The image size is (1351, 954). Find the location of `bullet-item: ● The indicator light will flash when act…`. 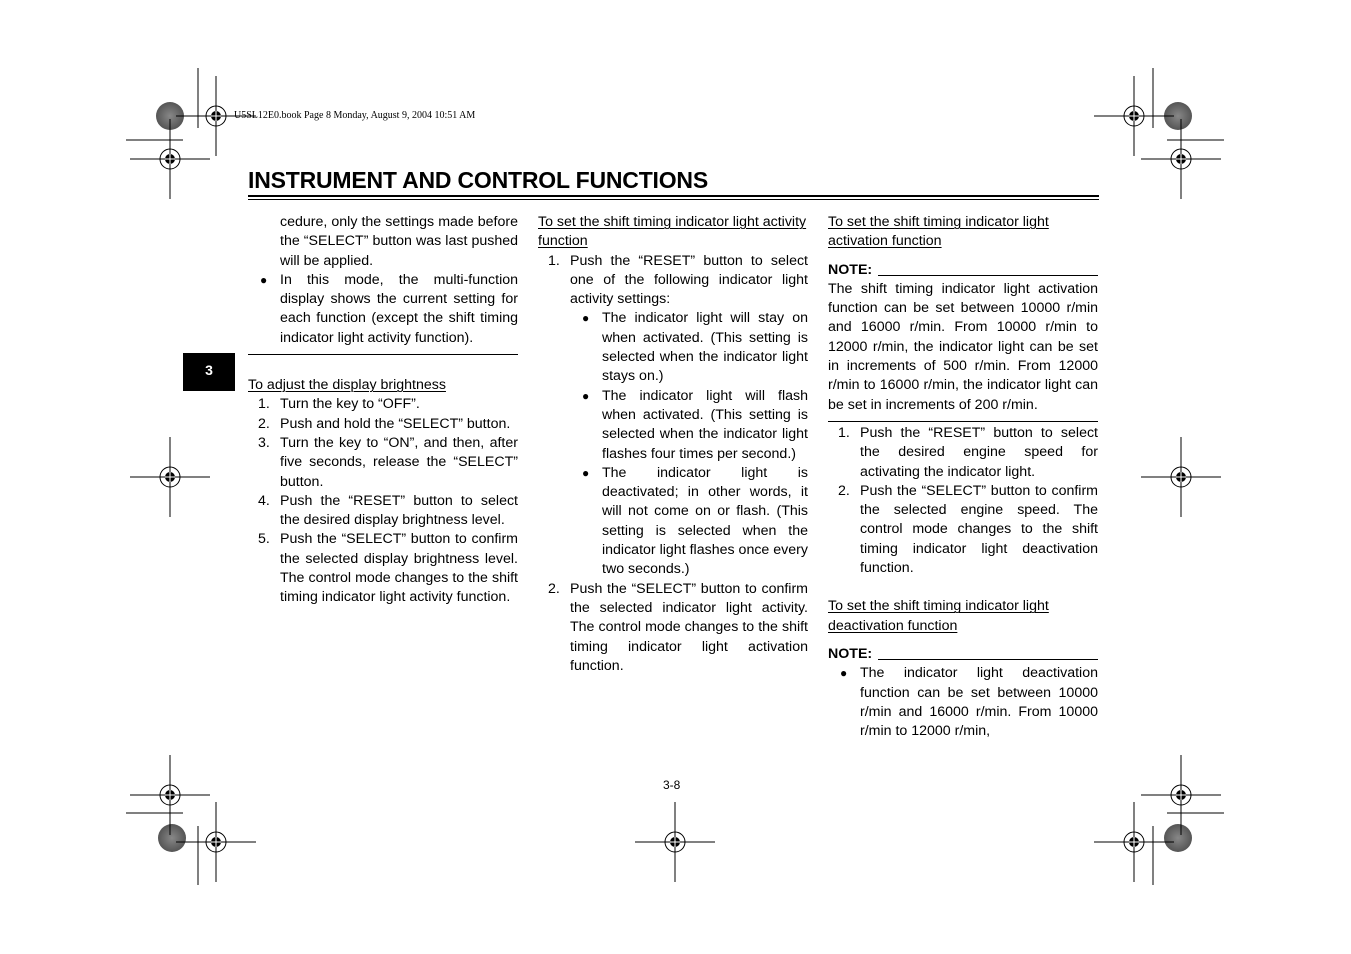

bullet-item: ● The indicator light will flash when act… is located at coordinates (695, 424).